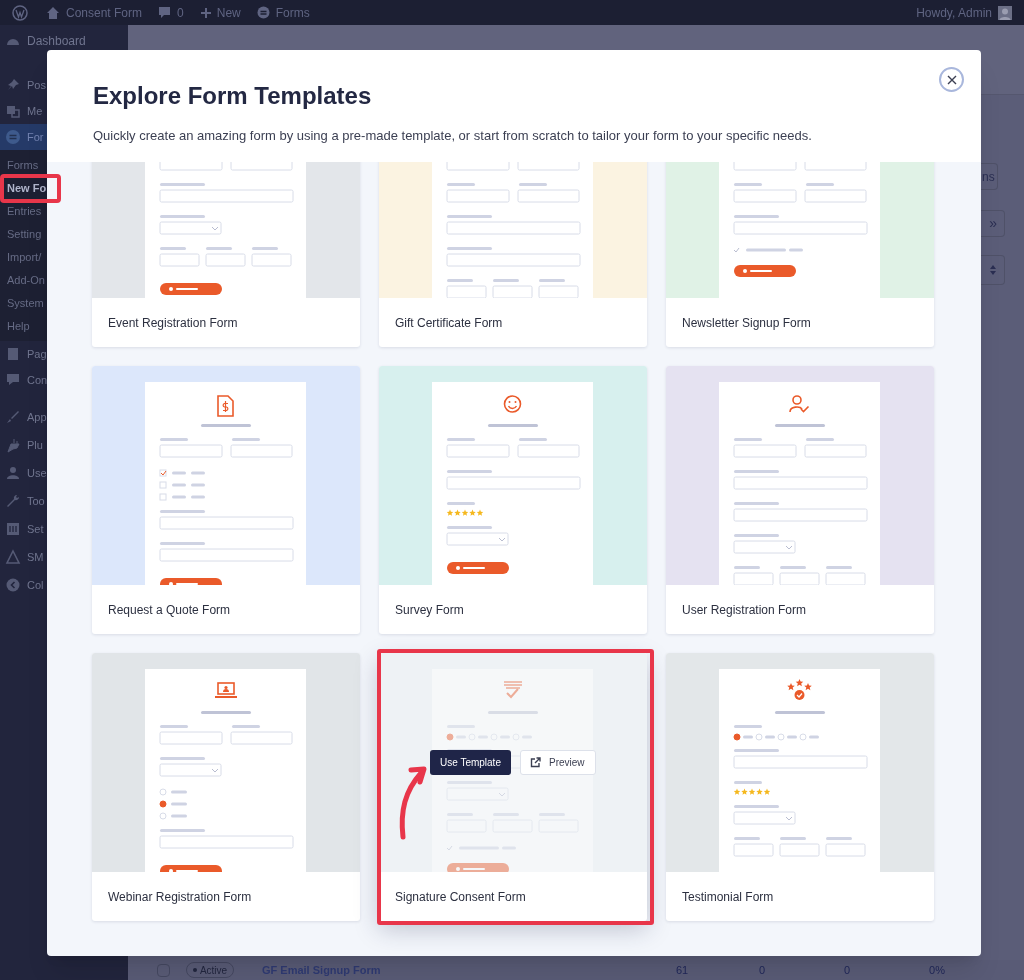 The height and width of the screenshot is (980, 1024). What do you see at coordinates (800, 254) in the screenshot?
I see `template-card: Newsletter Signup Form` at bounding box center [800, 254].